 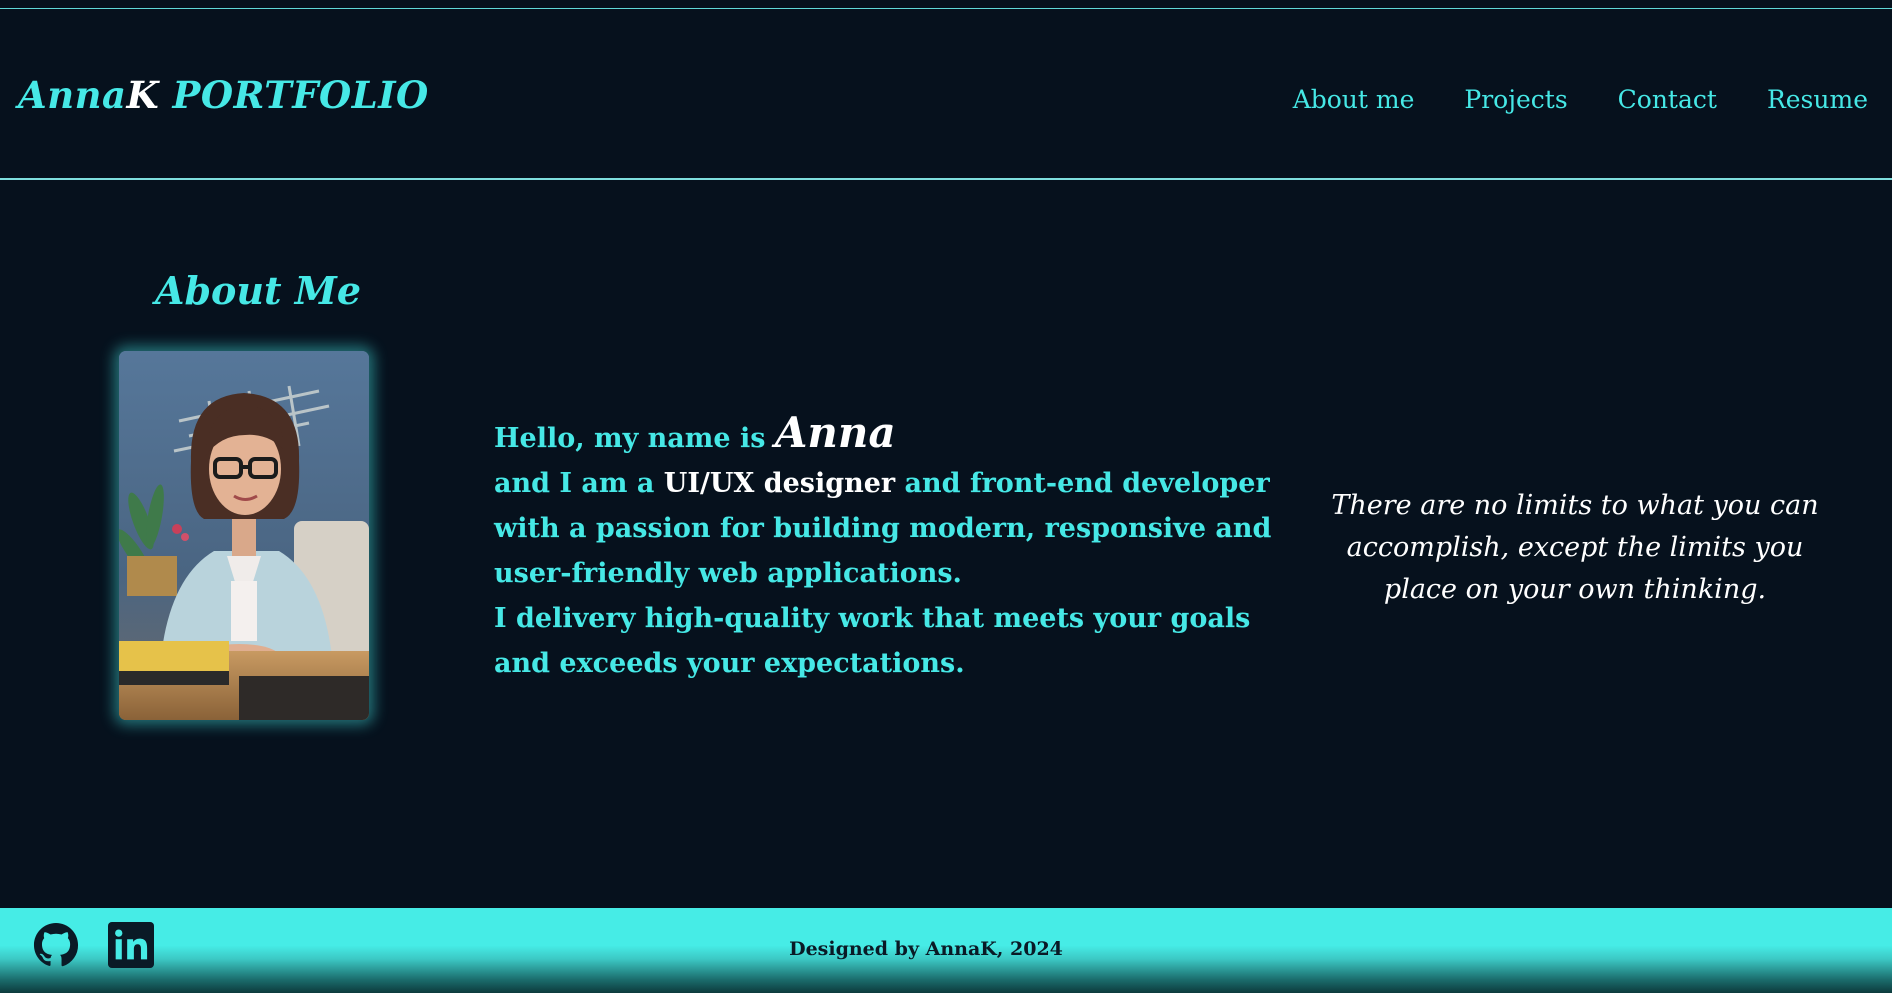 I want to click on logo-text-portfolio: PORTFOLIO, so click(x=294, y=95).